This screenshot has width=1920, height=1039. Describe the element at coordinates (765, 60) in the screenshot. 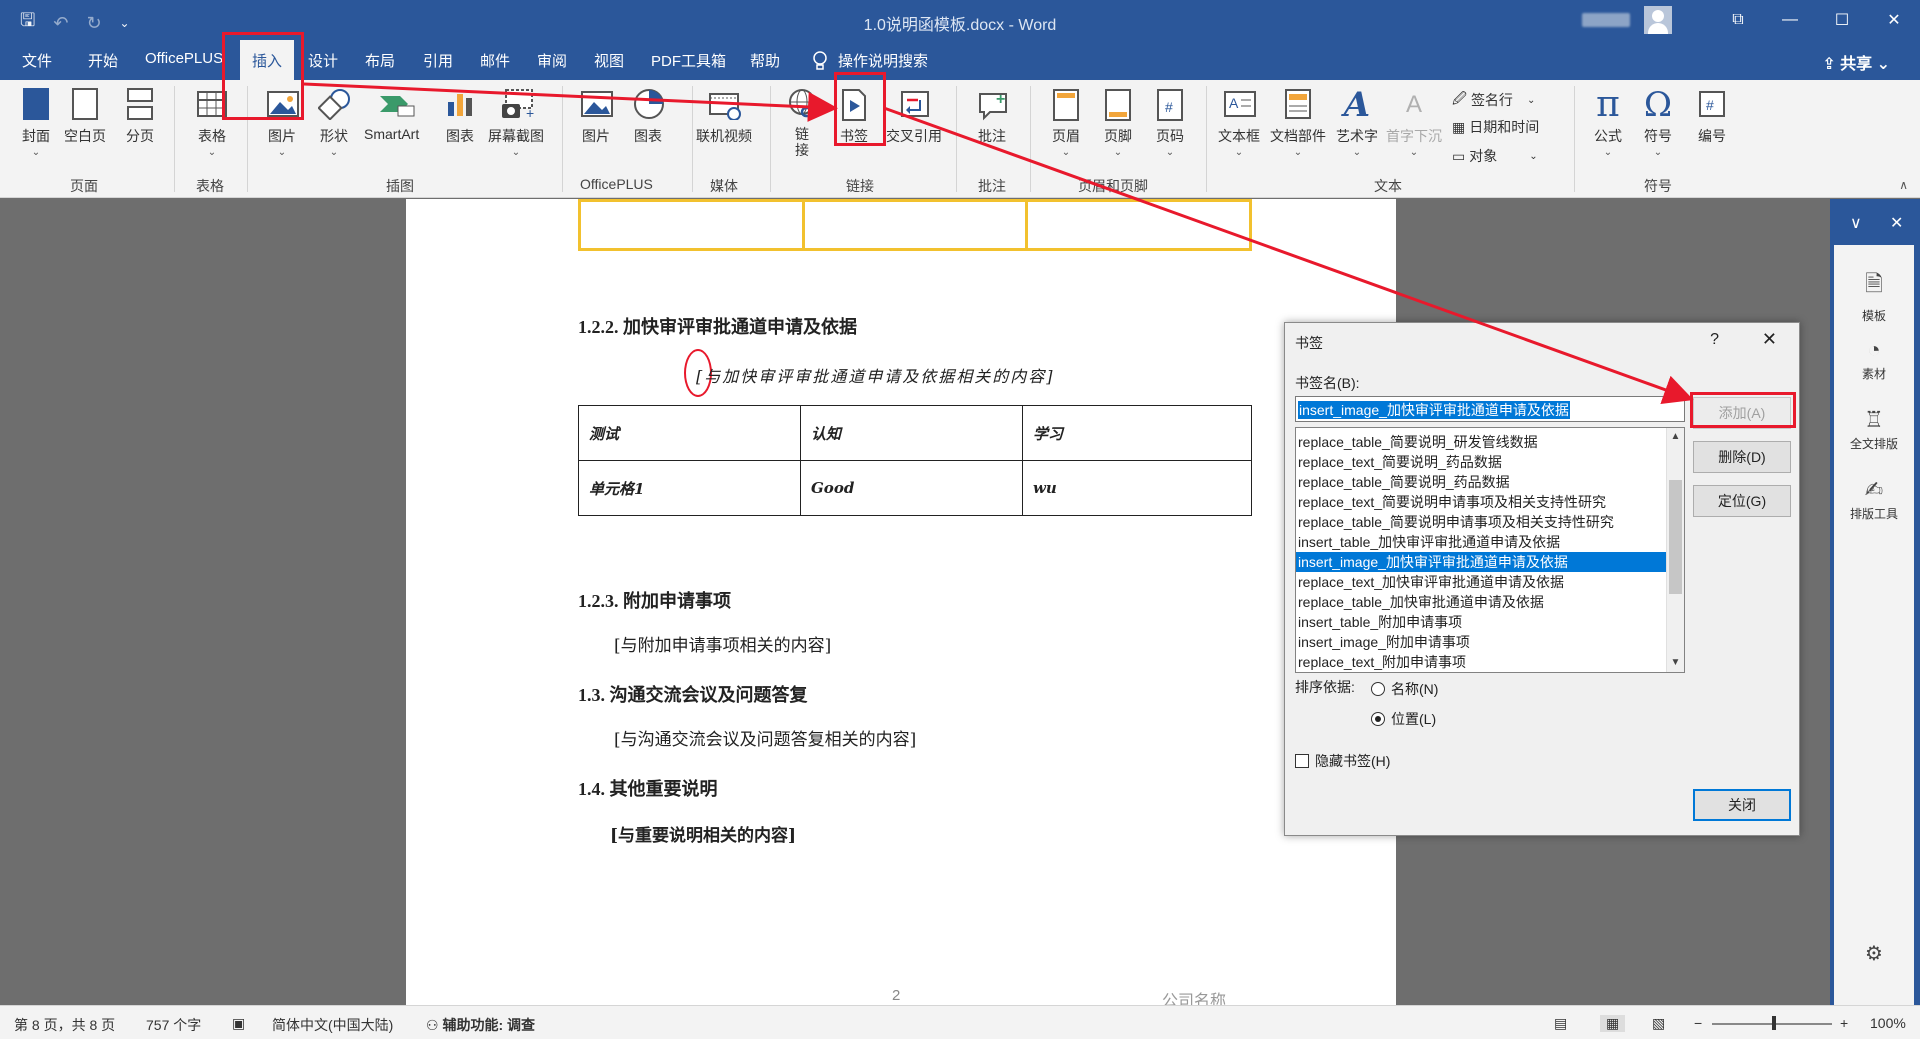

I see `tab-help: 帮助` at that location.